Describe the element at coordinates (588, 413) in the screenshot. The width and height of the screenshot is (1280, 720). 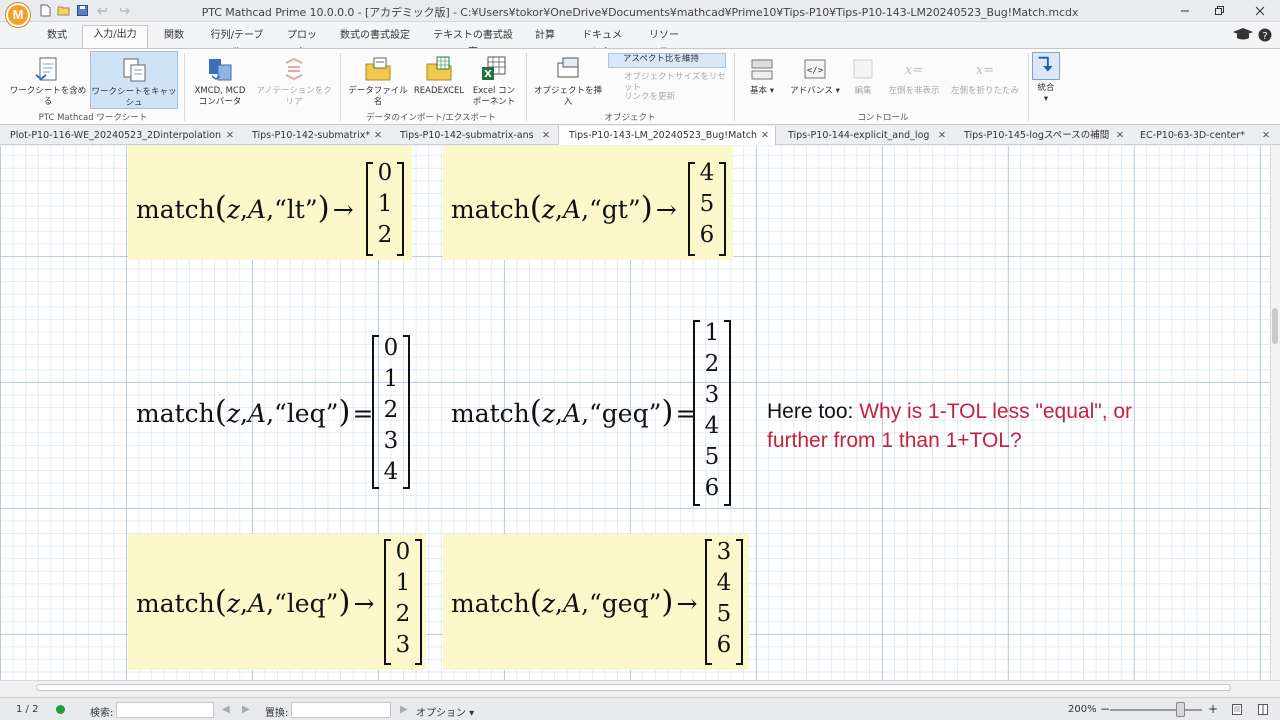
I see `math-region: match(z,A,“geq”)= 1 2 3 4 5 6` at that location.